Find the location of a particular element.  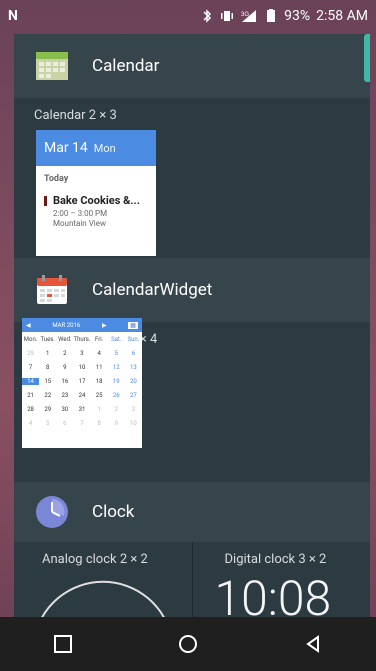

prev-month-icon: ◀ is located at coordinates (28, 325).